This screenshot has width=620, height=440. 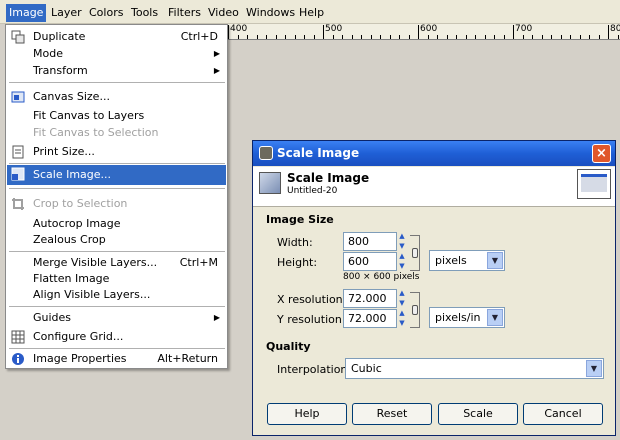 I want to click on menu-item-fit-canvas-layers: Fit Canvas to Layers, so click(x=116, y=116).